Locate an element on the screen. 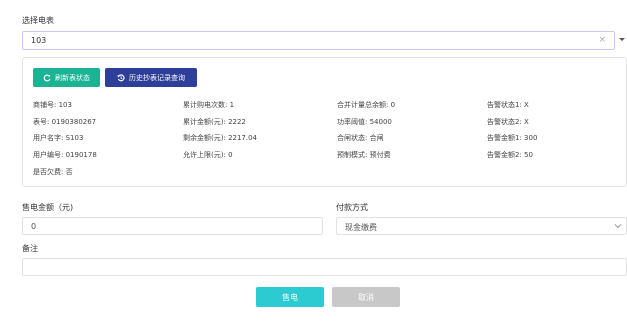 The image size is (627, 324). cancel-button: 取消 is located at coordinates (366, 297).